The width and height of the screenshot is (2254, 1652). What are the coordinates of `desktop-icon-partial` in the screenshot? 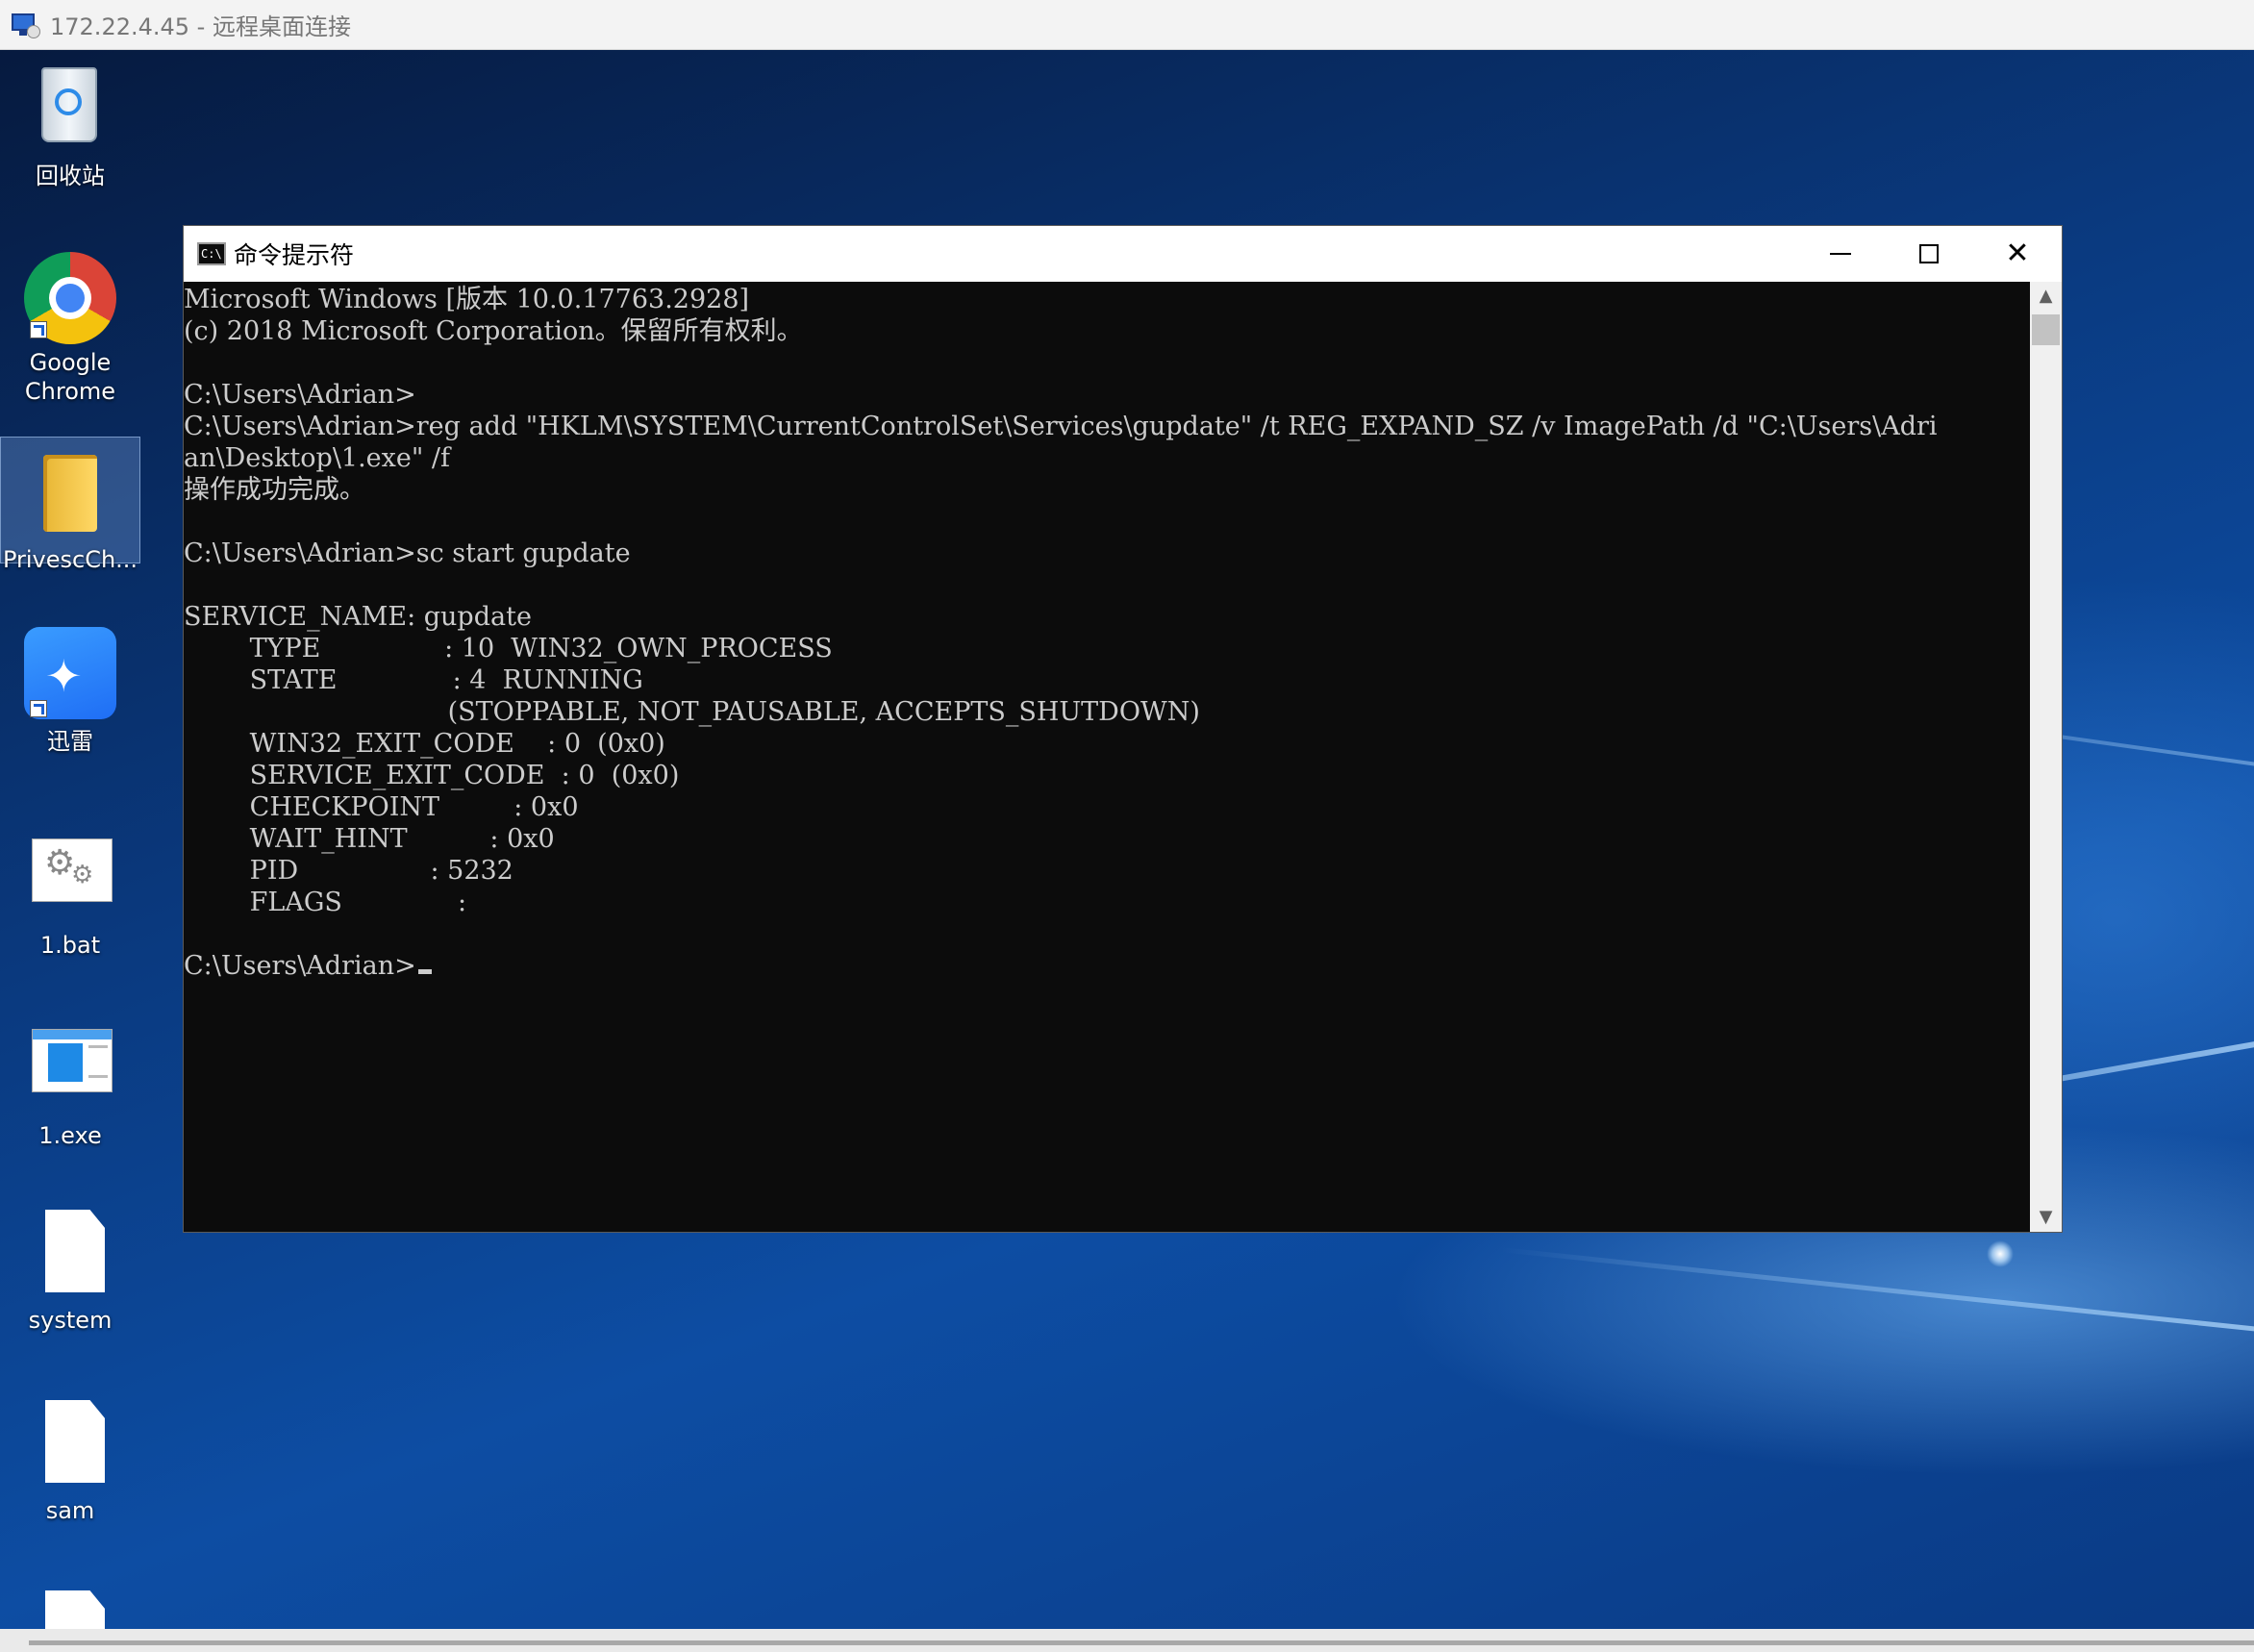 It's located at (70, 1607).